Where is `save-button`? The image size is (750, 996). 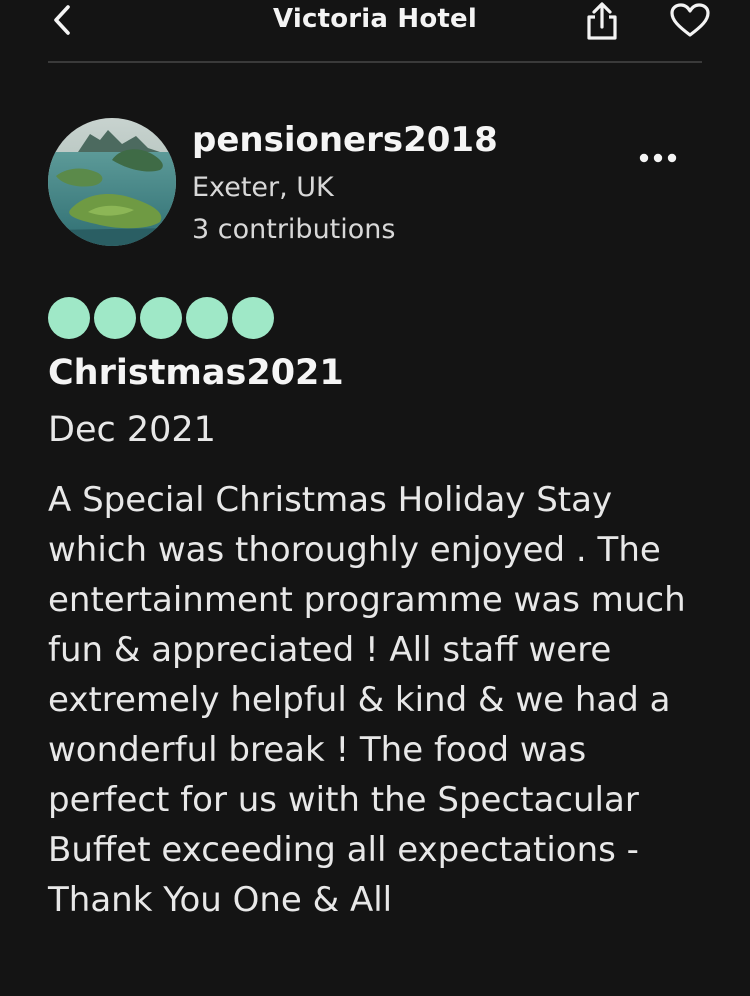 save-button is located at coordinates (690, 20).